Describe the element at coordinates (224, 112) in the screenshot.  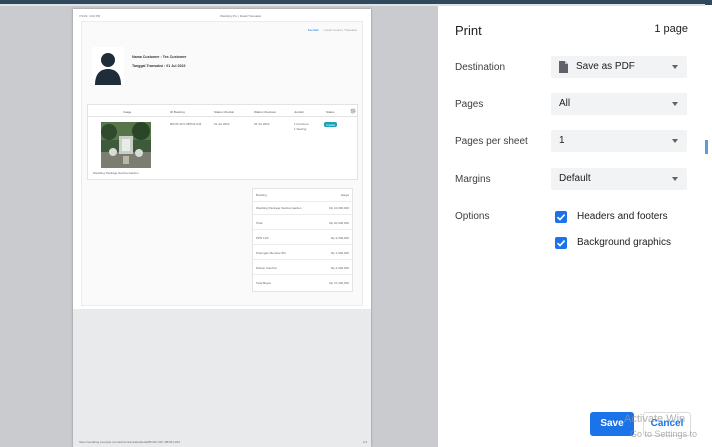
I see `table-header-checkin: Status Checkin` at that location.